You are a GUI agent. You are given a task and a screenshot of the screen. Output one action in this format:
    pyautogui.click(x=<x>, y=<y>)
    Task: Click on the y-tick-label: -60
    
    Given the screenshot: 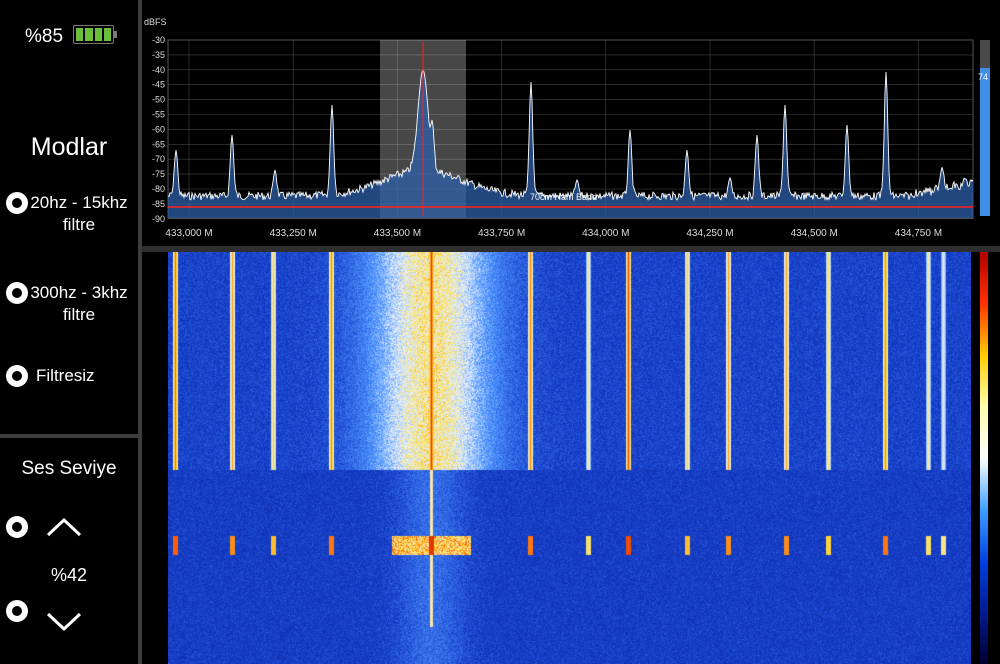 What is the action you would take?
    pyautogui.click(x=158, y=129)
    